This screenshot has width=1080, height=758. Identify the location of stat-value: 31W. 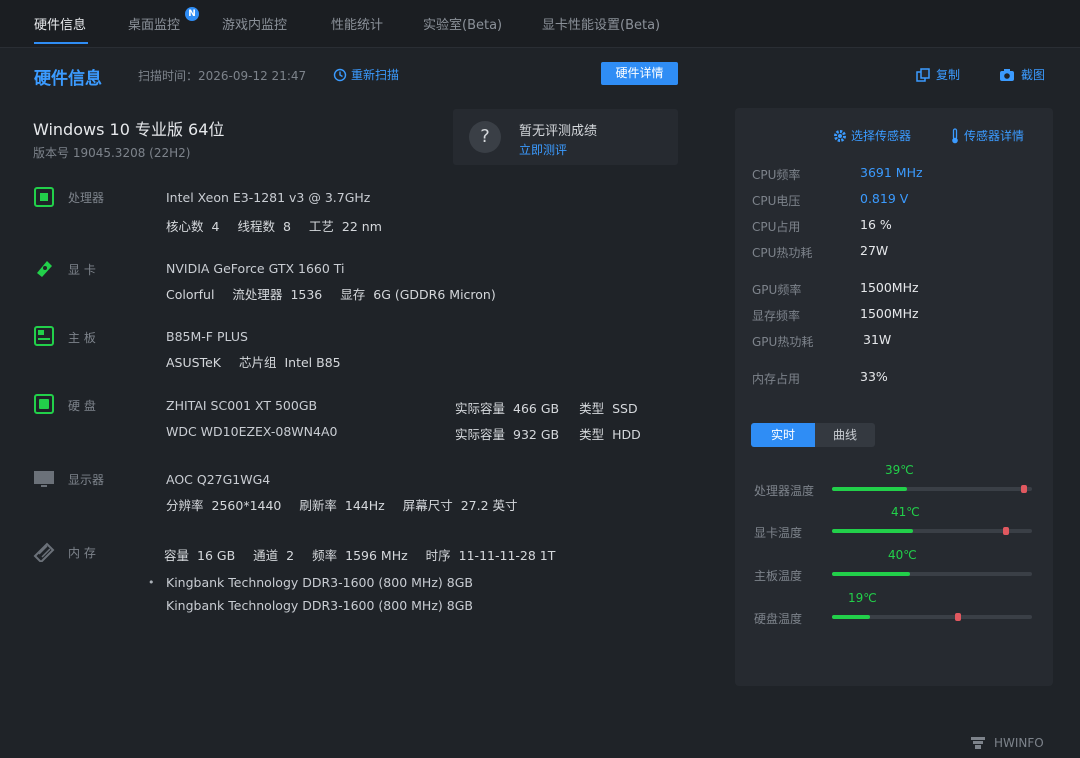
(877, 339).